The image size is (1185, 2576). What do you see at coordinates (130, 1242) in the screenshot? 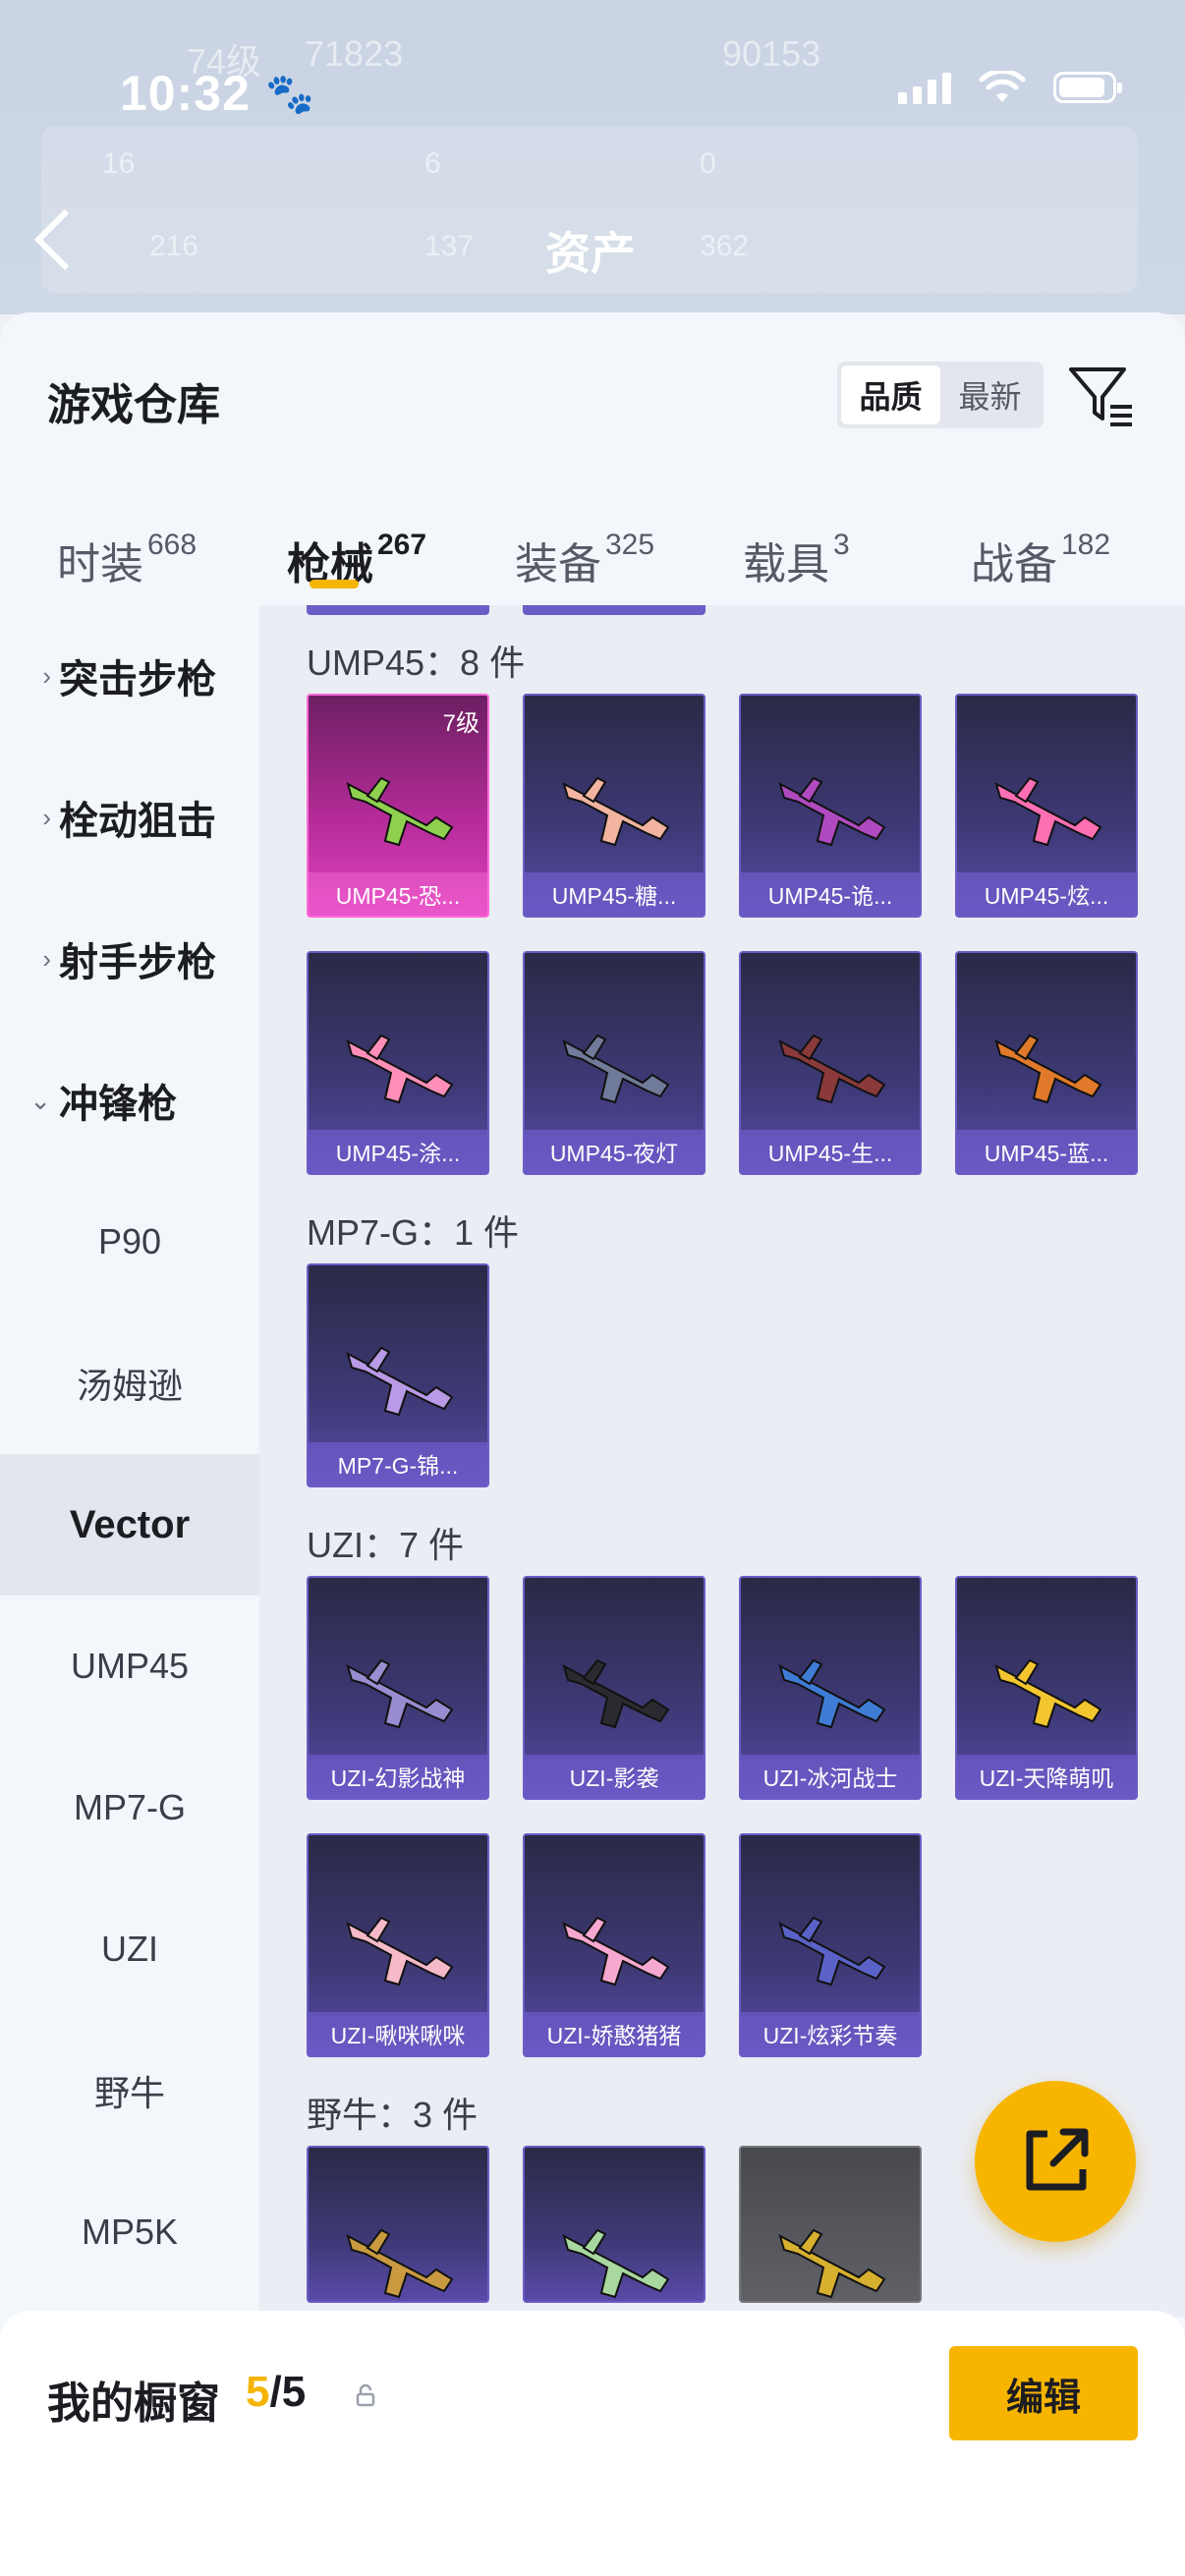
I see `sidebar-subitem-p90: P90` at bounding box center [130, 1242].